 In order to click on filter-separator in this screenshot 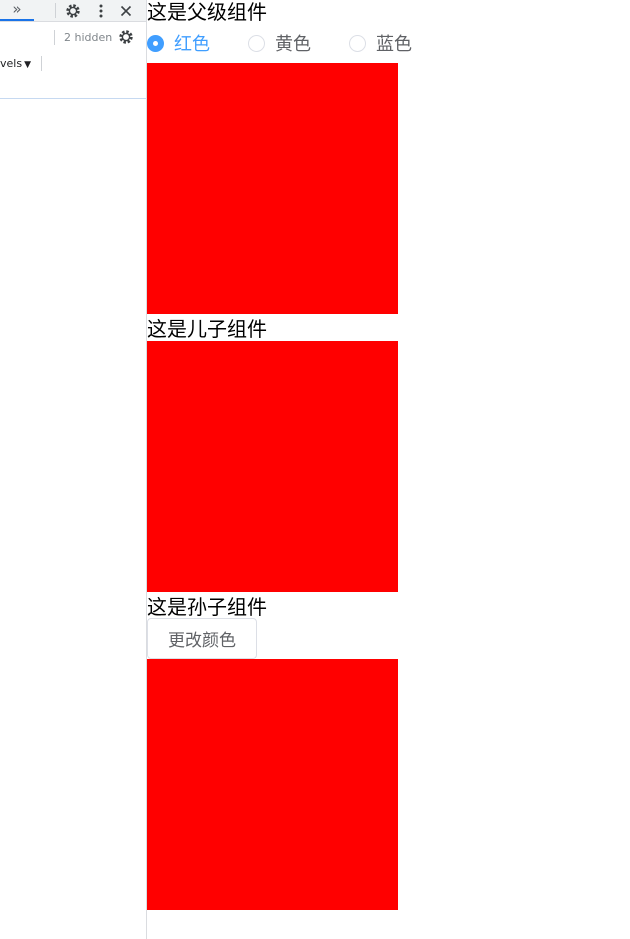, I will do `click(54, 37)`.